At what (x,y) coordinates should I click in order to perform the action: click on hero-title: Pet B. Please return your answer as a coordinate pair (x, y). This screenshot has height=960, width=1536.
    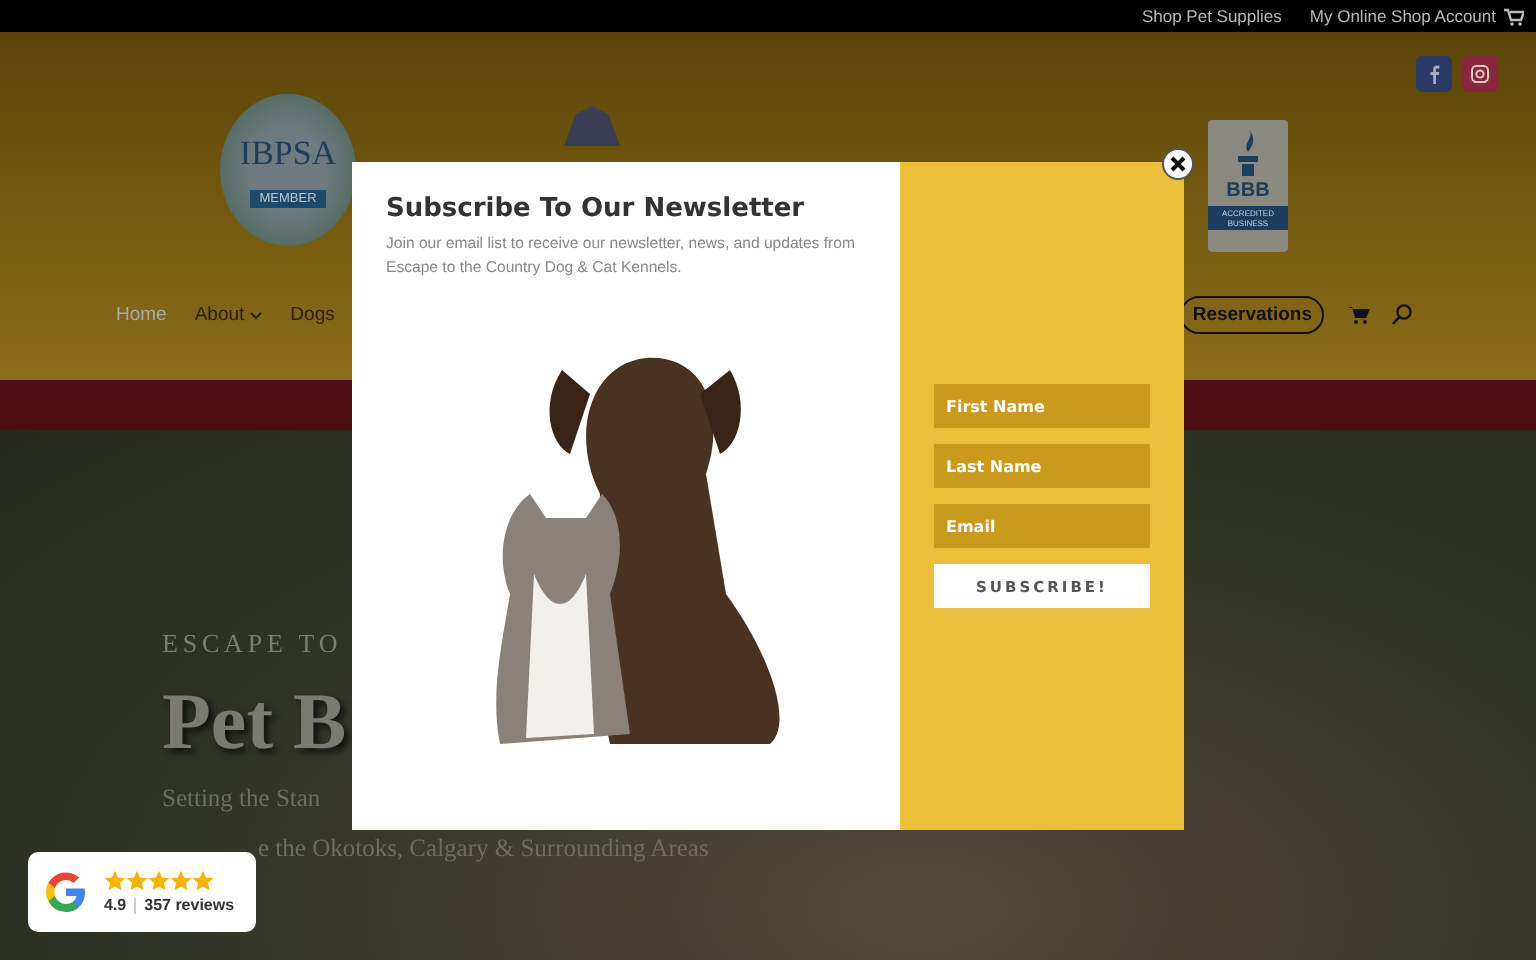
    Looking at the image, I should click on (255, 721).